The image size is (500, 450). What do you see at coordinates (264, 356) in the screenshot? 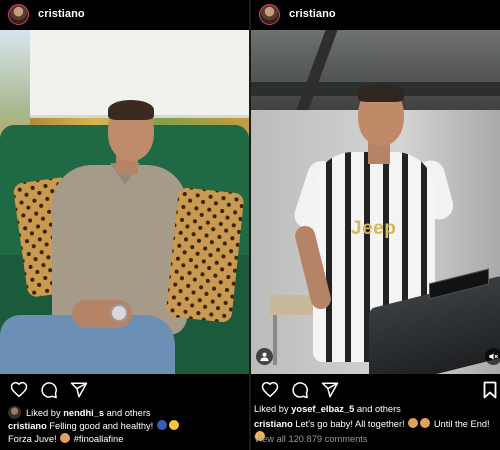
I see `tagged-user-icon` at bounding box center [264, 356].